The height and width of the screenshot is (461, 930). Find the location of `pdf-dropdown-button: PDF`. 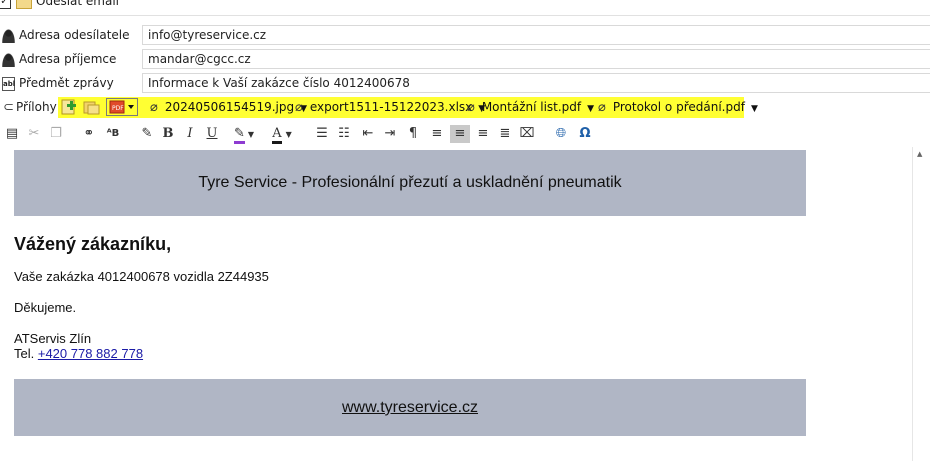

pdf-dropdown-button: PDF is located at coordinates (122, 107).